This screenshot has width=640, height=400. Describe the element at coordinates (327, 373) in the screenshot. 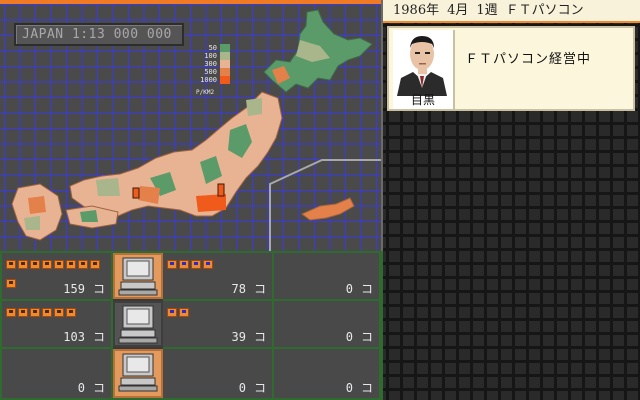

I see `product-cell-3-3: 0コ` at that location.